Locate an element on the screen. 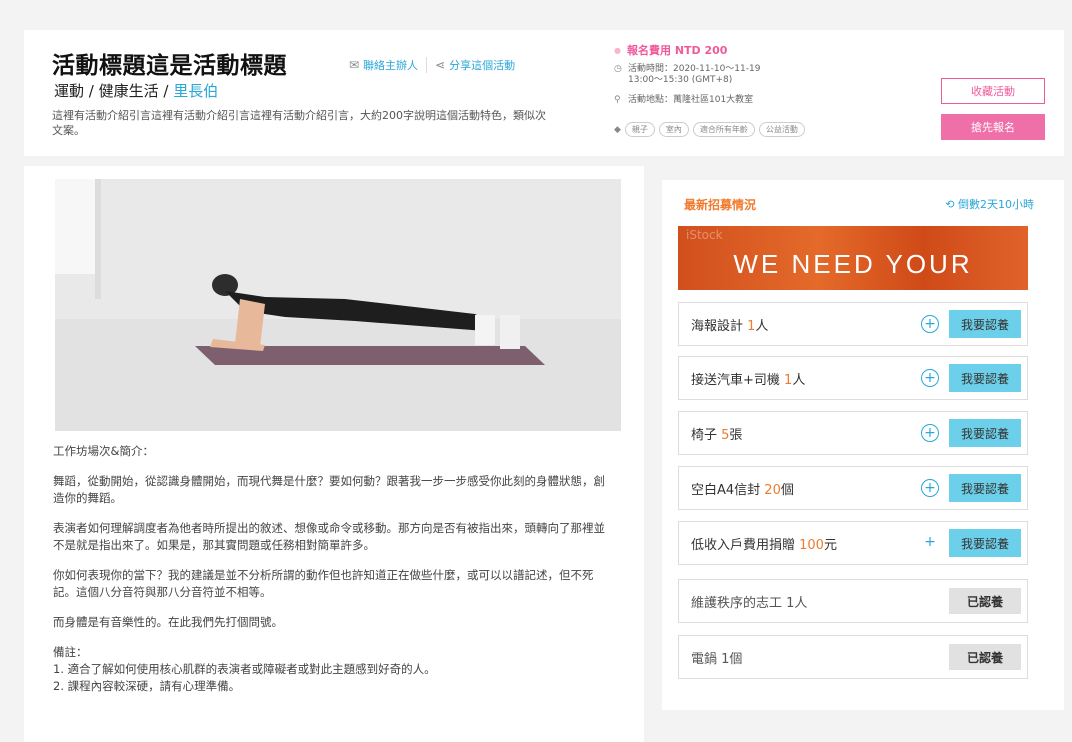 The image size is (1072, 742). plus-icon: + is located at coordinates (930, 543).